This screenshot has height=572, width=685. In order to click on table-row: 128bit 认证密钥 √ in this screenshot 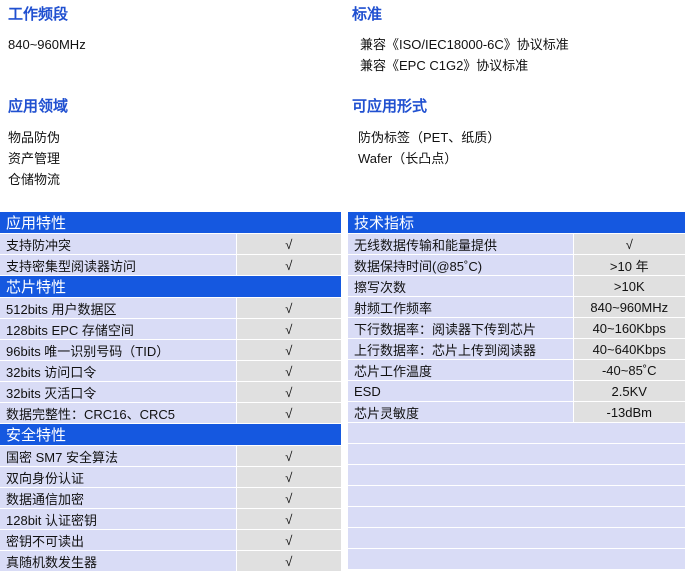, I will do `click(171, 519)`.